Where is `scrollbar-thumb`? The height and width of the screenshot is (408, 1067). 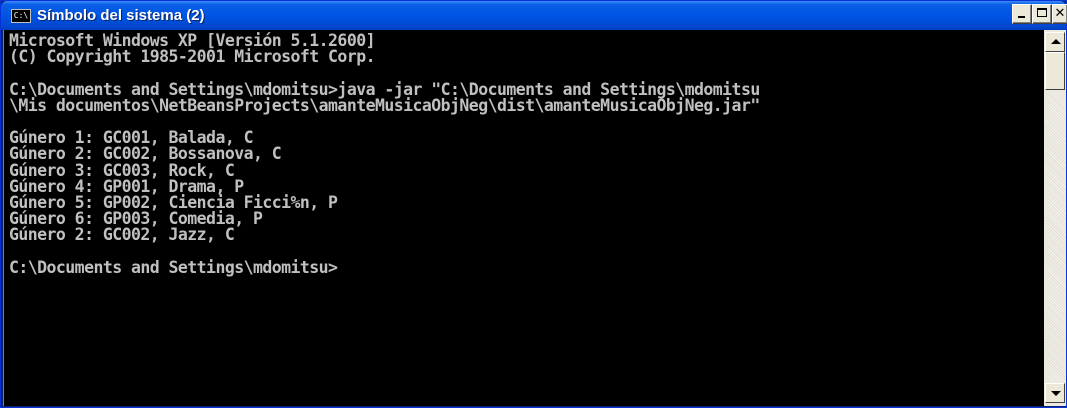 scrollbar-thumb is located at coordinates (1055, 71).